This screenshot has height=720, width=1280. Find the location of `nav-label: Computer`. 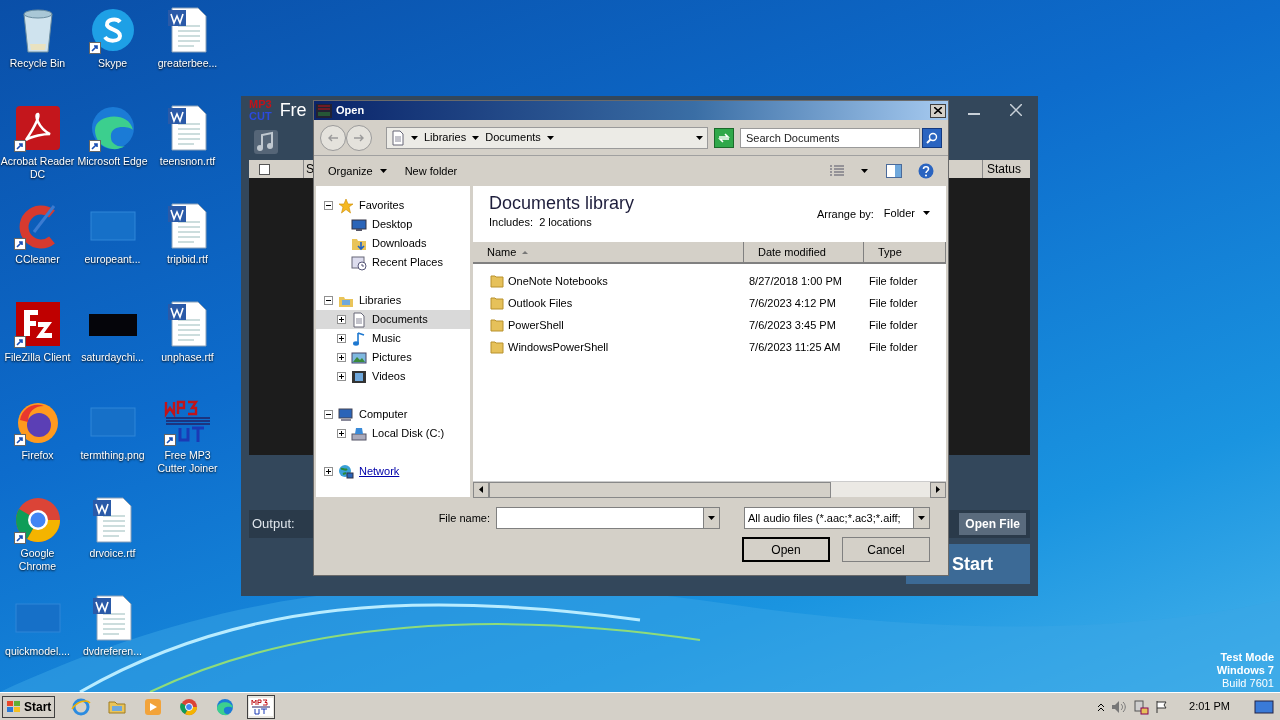

nav-label: Computer is located at coordinates (383, 415).